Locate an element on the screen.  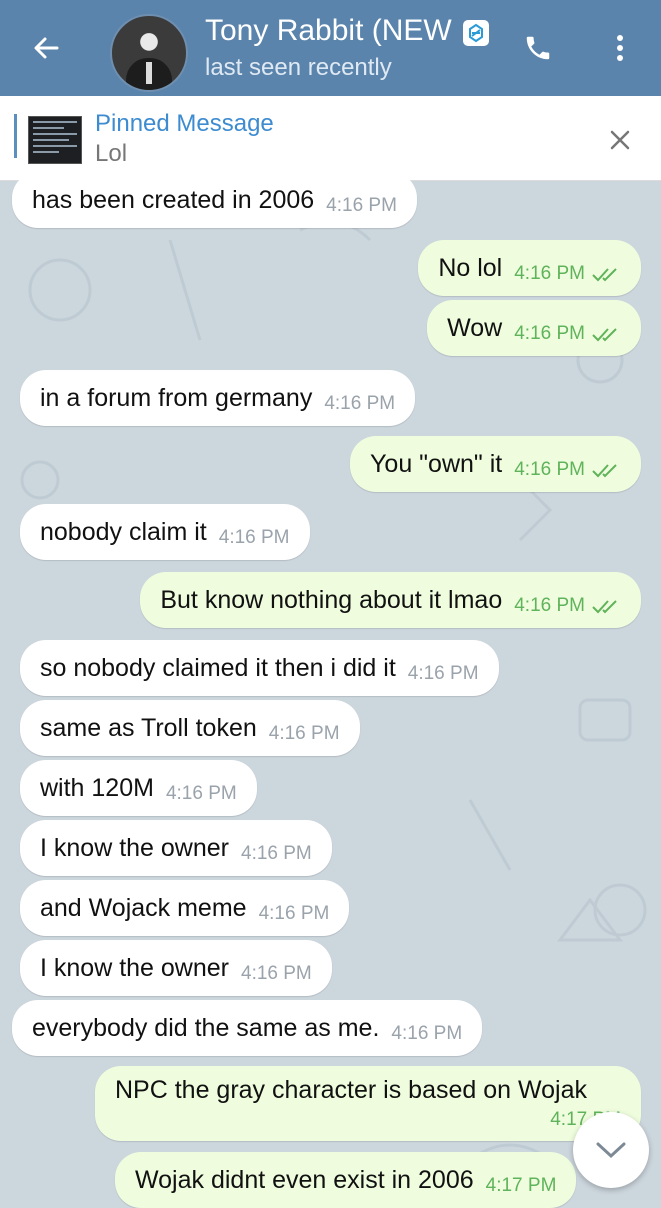
close-icon is located at coordinates (620, 140).